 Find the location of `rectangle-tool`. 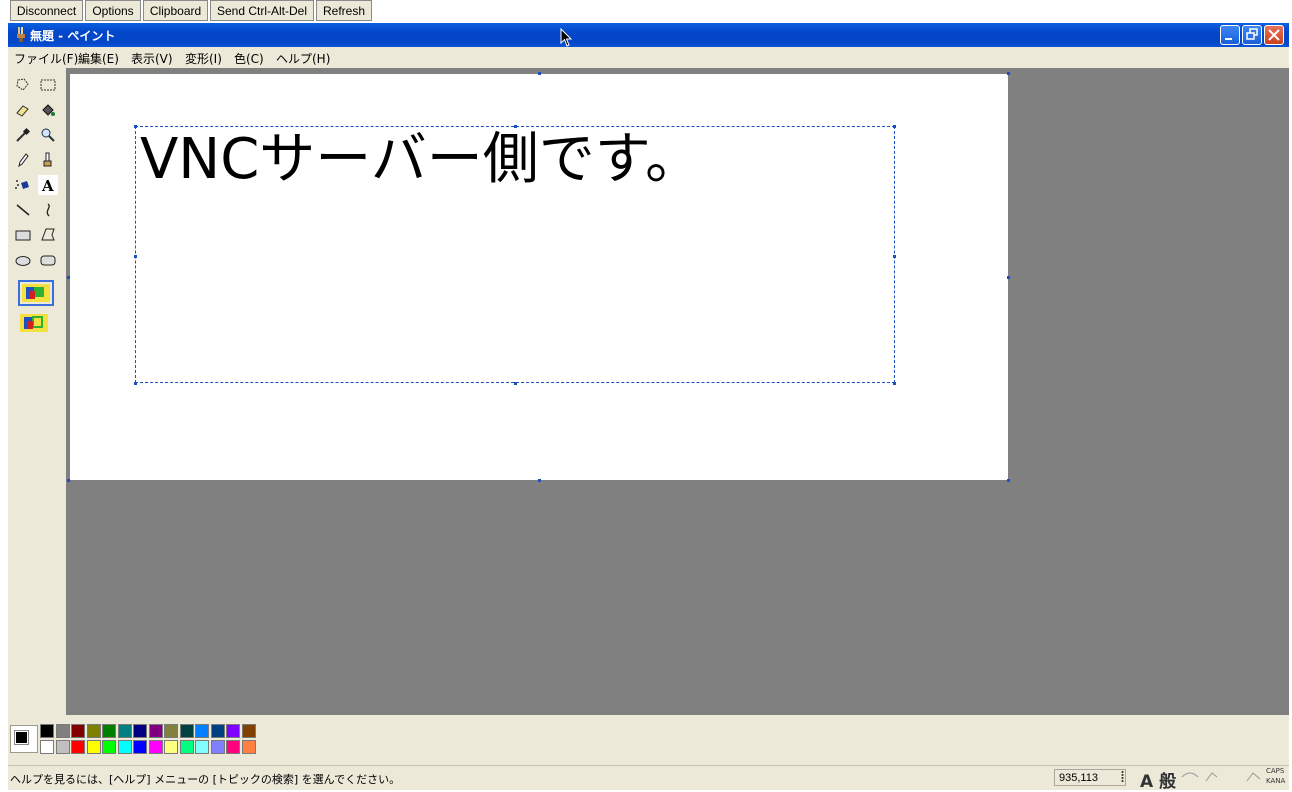

rectangle-tool is located at coordinates (23, 235).